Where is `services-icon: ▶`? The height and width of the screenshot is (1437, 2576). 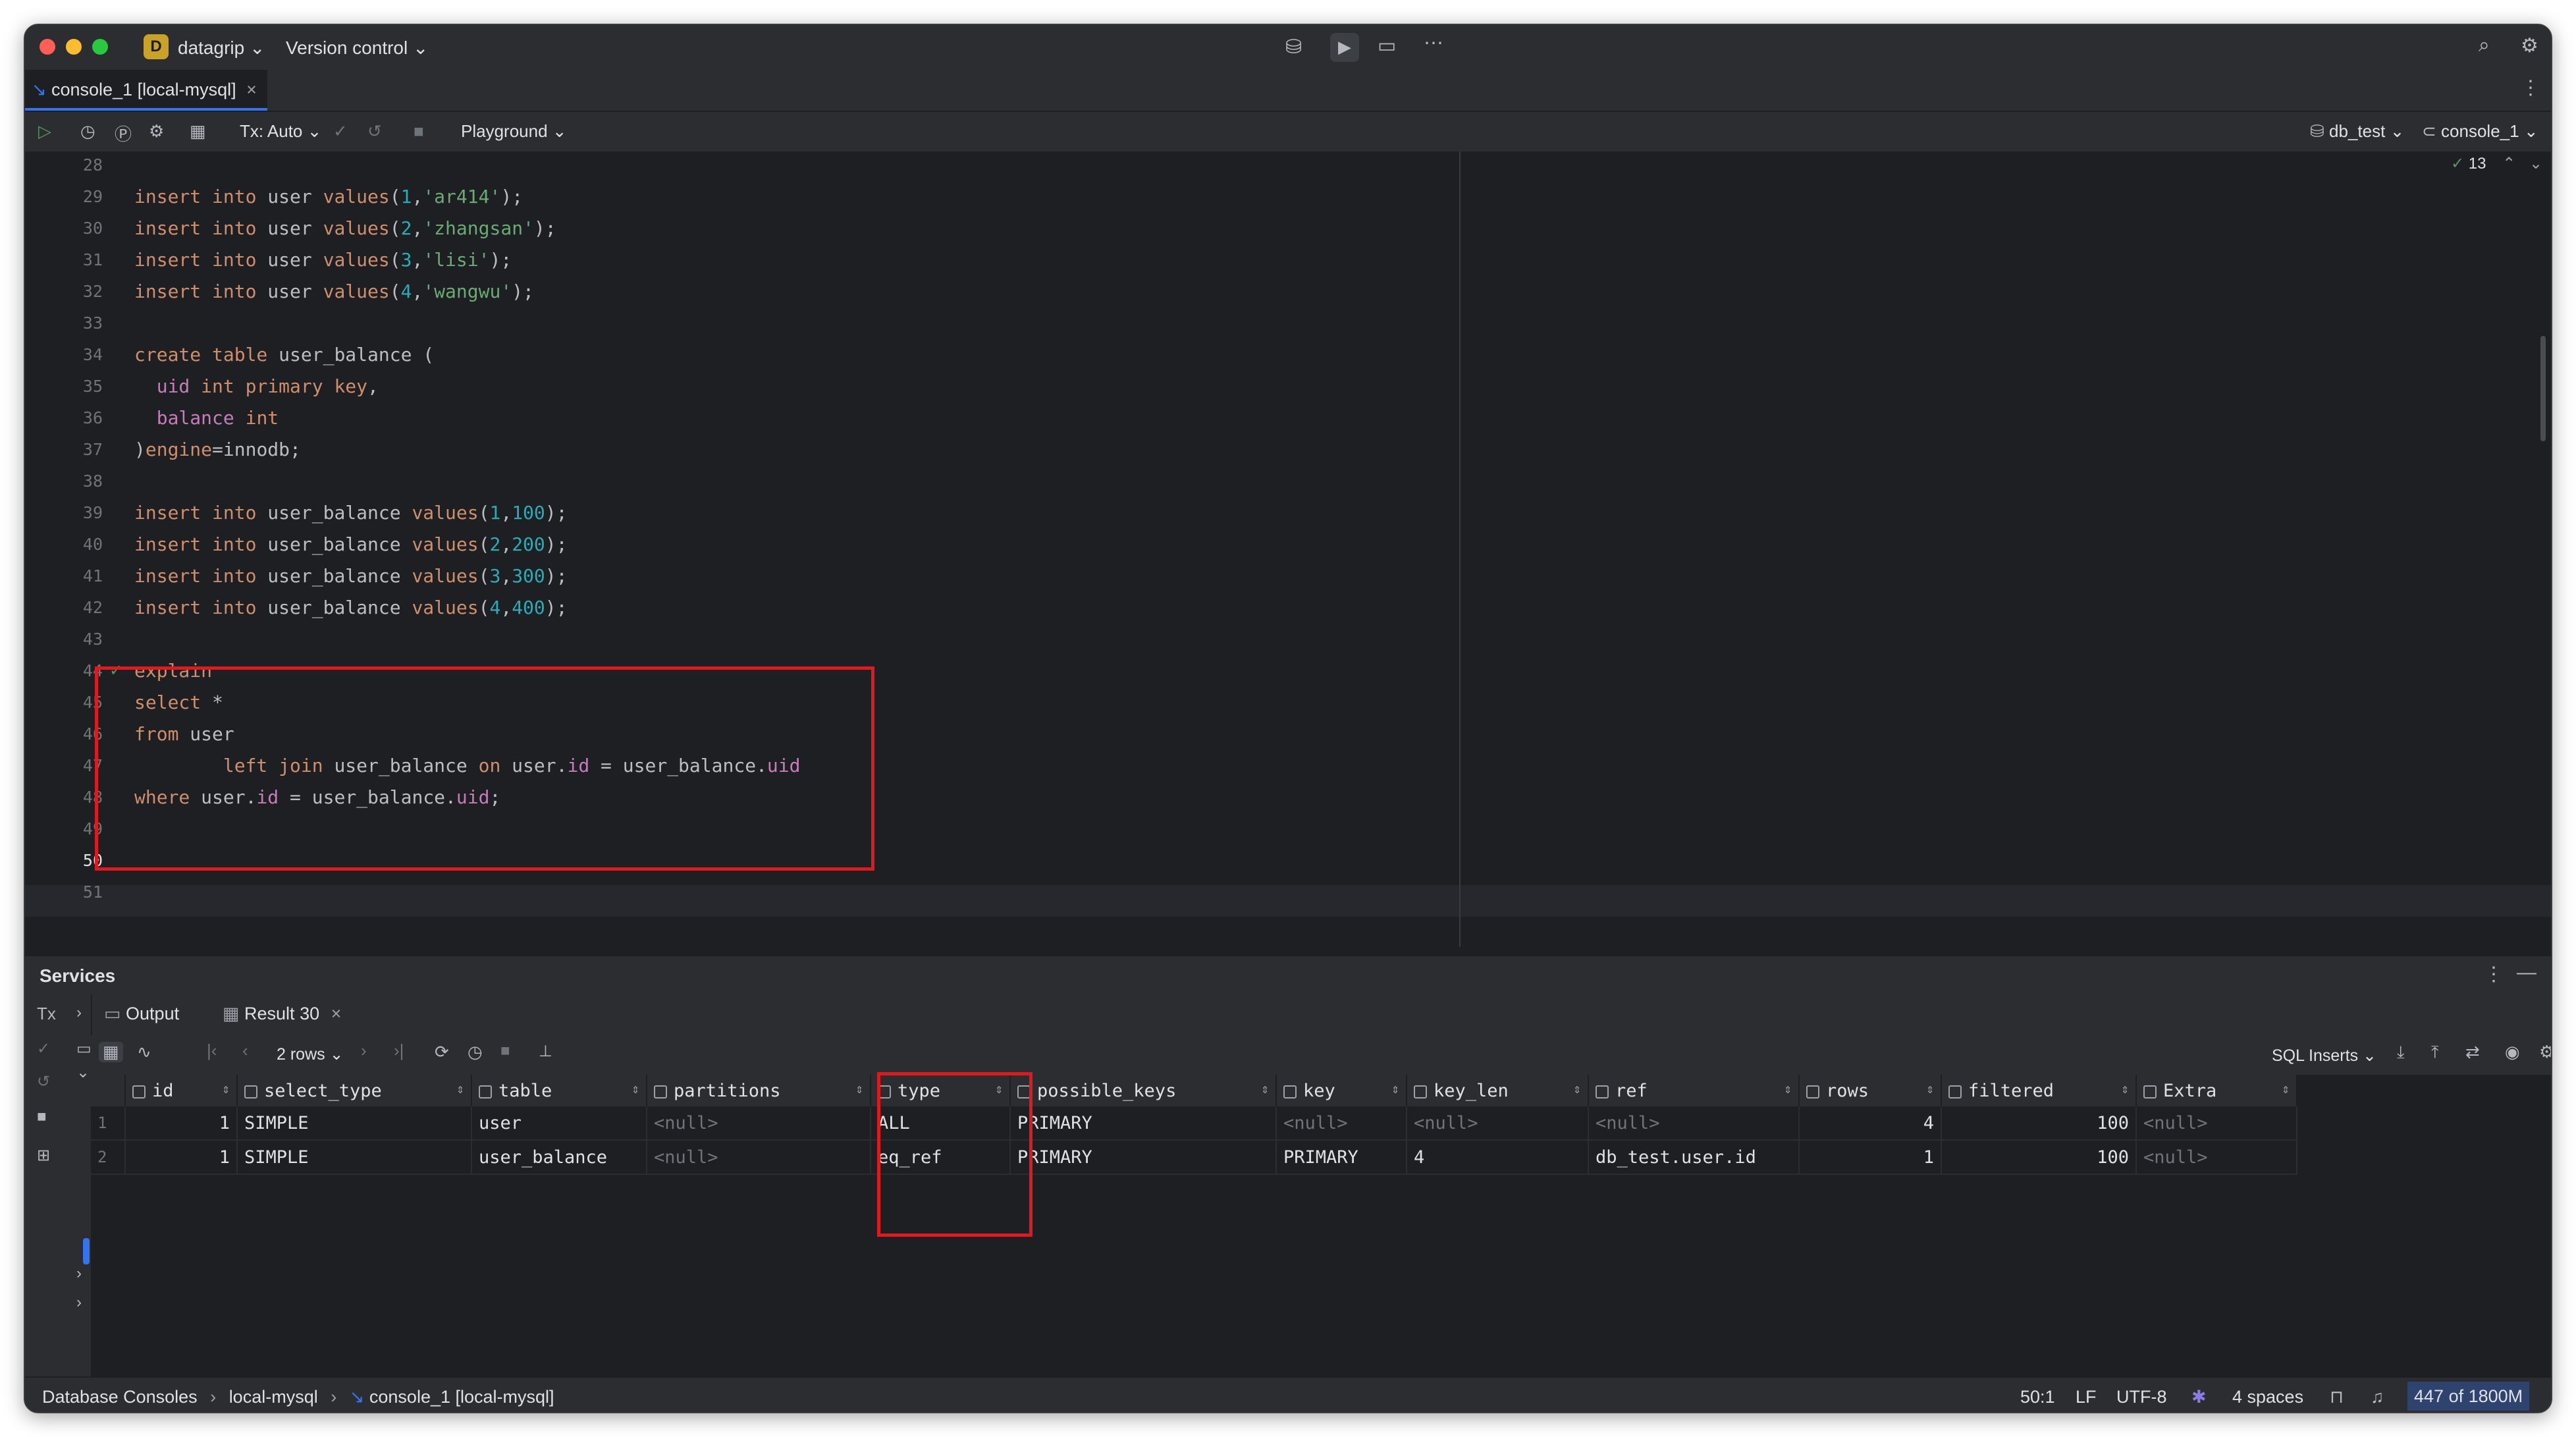 services-icon: ▶ is located at coordinates (1344, 47).